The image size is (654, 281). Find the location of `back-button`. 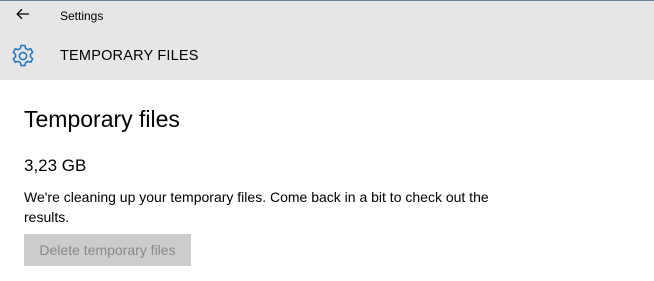

back-button is located at coordinates (23, 16).